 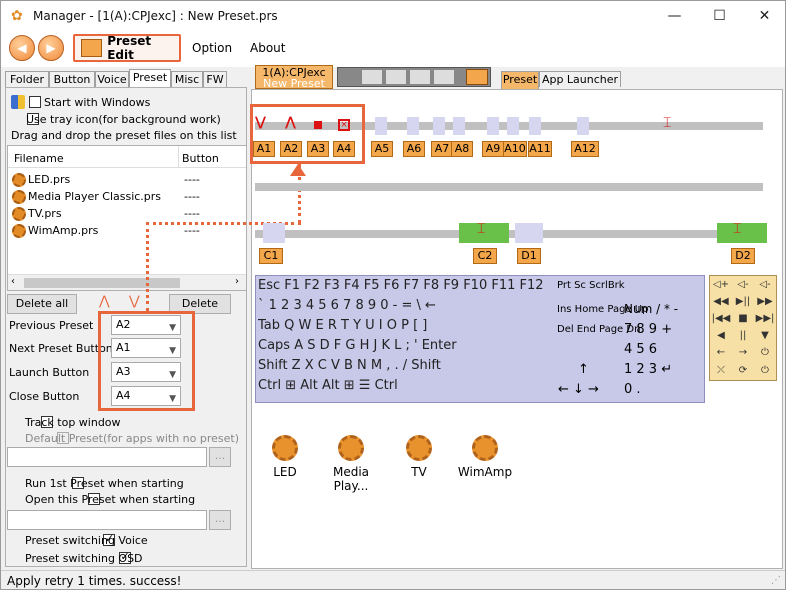 What do you see at coordinates (580, 79) in the screenshot?
I see `tab-app-launcher: App Launcher` at bounding box center [580, 79].